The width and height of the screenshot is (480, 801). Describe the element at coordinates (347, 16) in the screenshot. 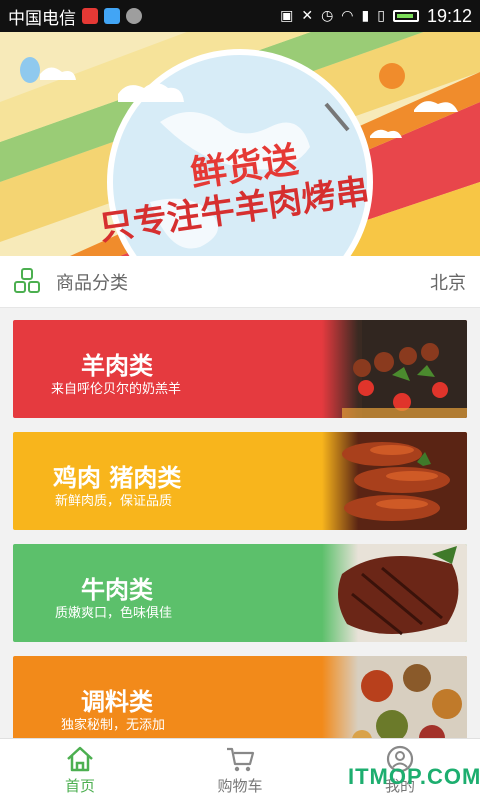

I see `wifi-icon: ◠` at that location.